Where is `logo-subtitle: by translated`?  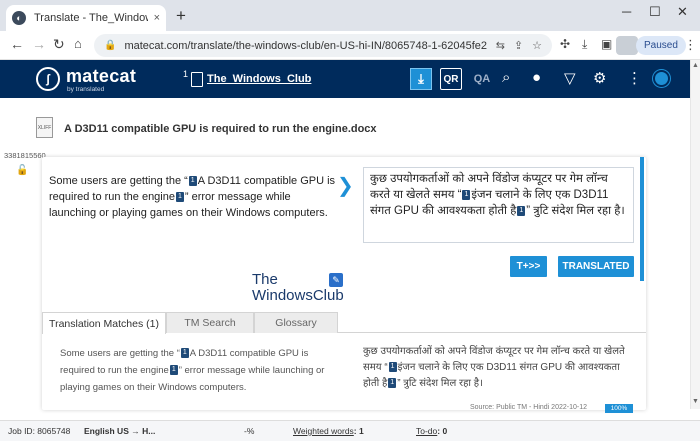 logo-subtitle: by translated is located at coordinates (86, 89).